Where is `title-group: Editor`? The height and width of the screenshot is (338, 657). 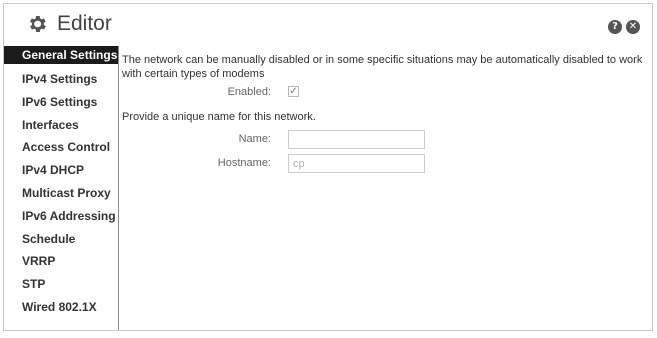 title-group: Editor is located at coordinates (69, 24).